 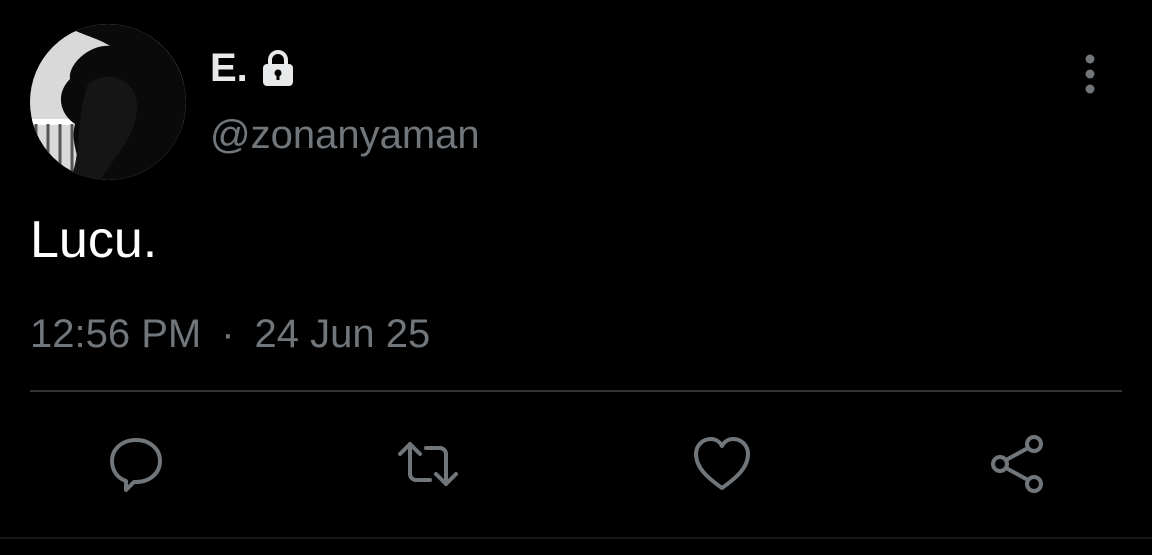 I want to click on tweet-text: Lucu., so click(x=94, y=240).